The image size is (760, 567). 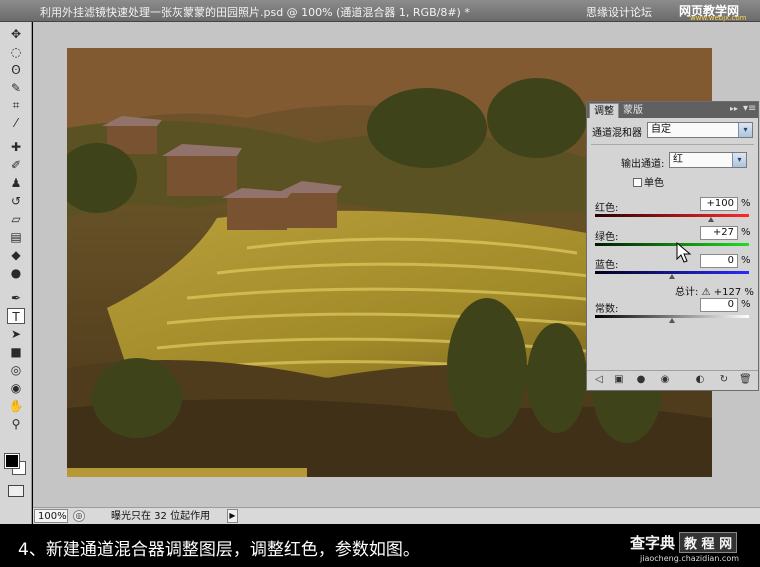 I want to click on quick-select-icon: ✎, so click(x=16, y=88).